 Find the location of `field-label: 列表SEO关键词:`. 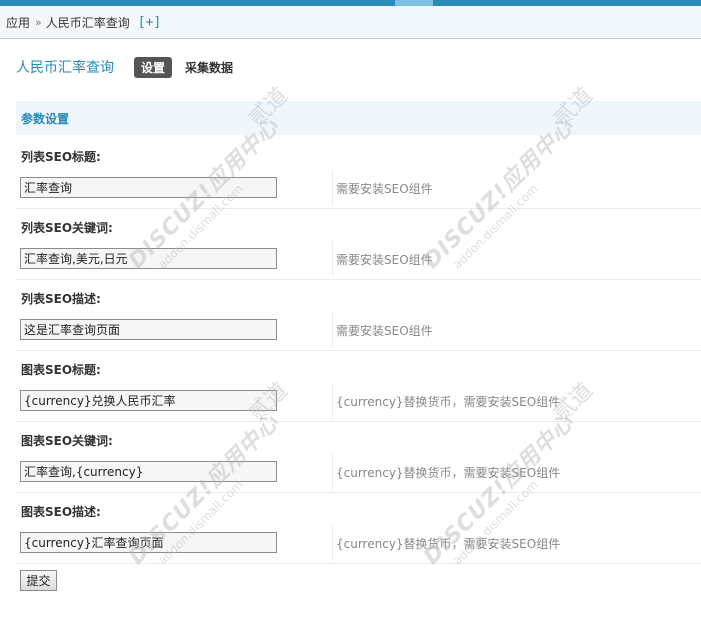

field-label: 列表SEO关键词: is located at coordinates (67, 228).